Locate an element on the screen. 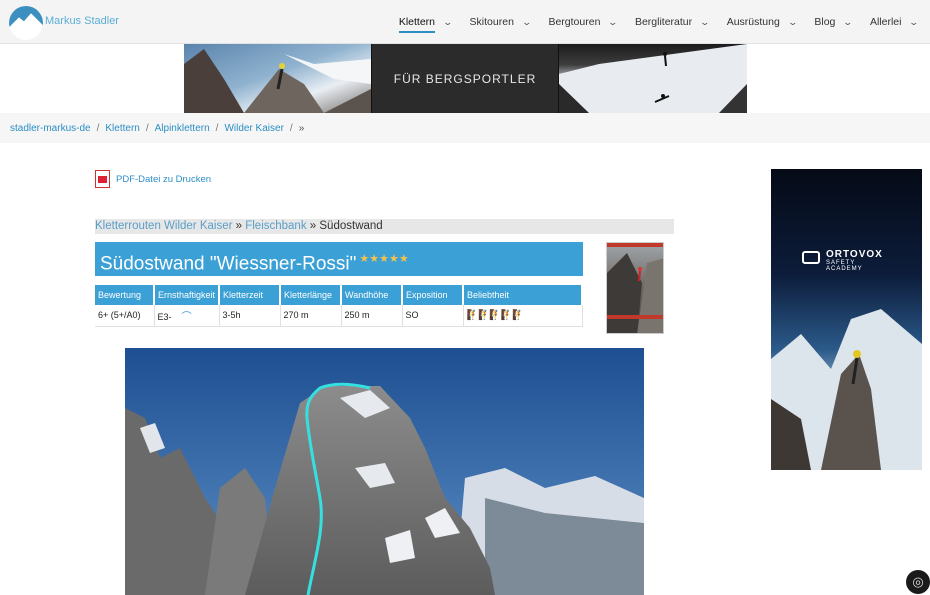  route-crumb-area: Kletterrouten Wilder Kaiser is located at coordinates (163, 226).